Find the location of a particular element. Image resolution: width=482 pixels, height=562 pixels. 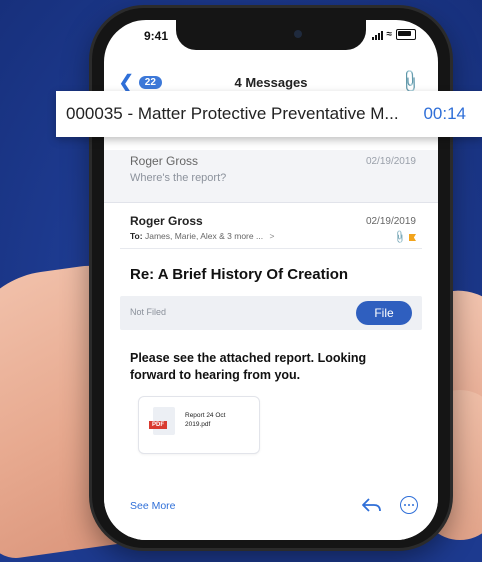

timer-value: 00:14 is located at coordinates (444, 113).